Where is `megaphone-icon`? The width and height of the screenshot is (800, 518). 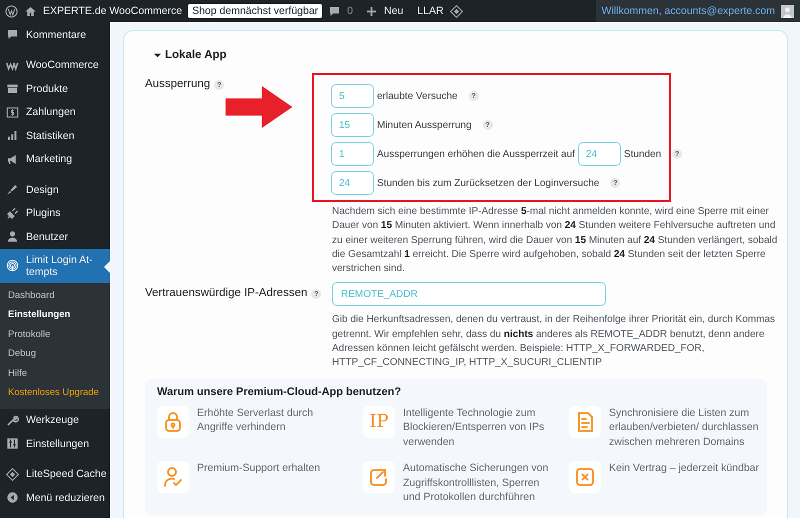 megaphone-icon is located at coordinates (12, 159).